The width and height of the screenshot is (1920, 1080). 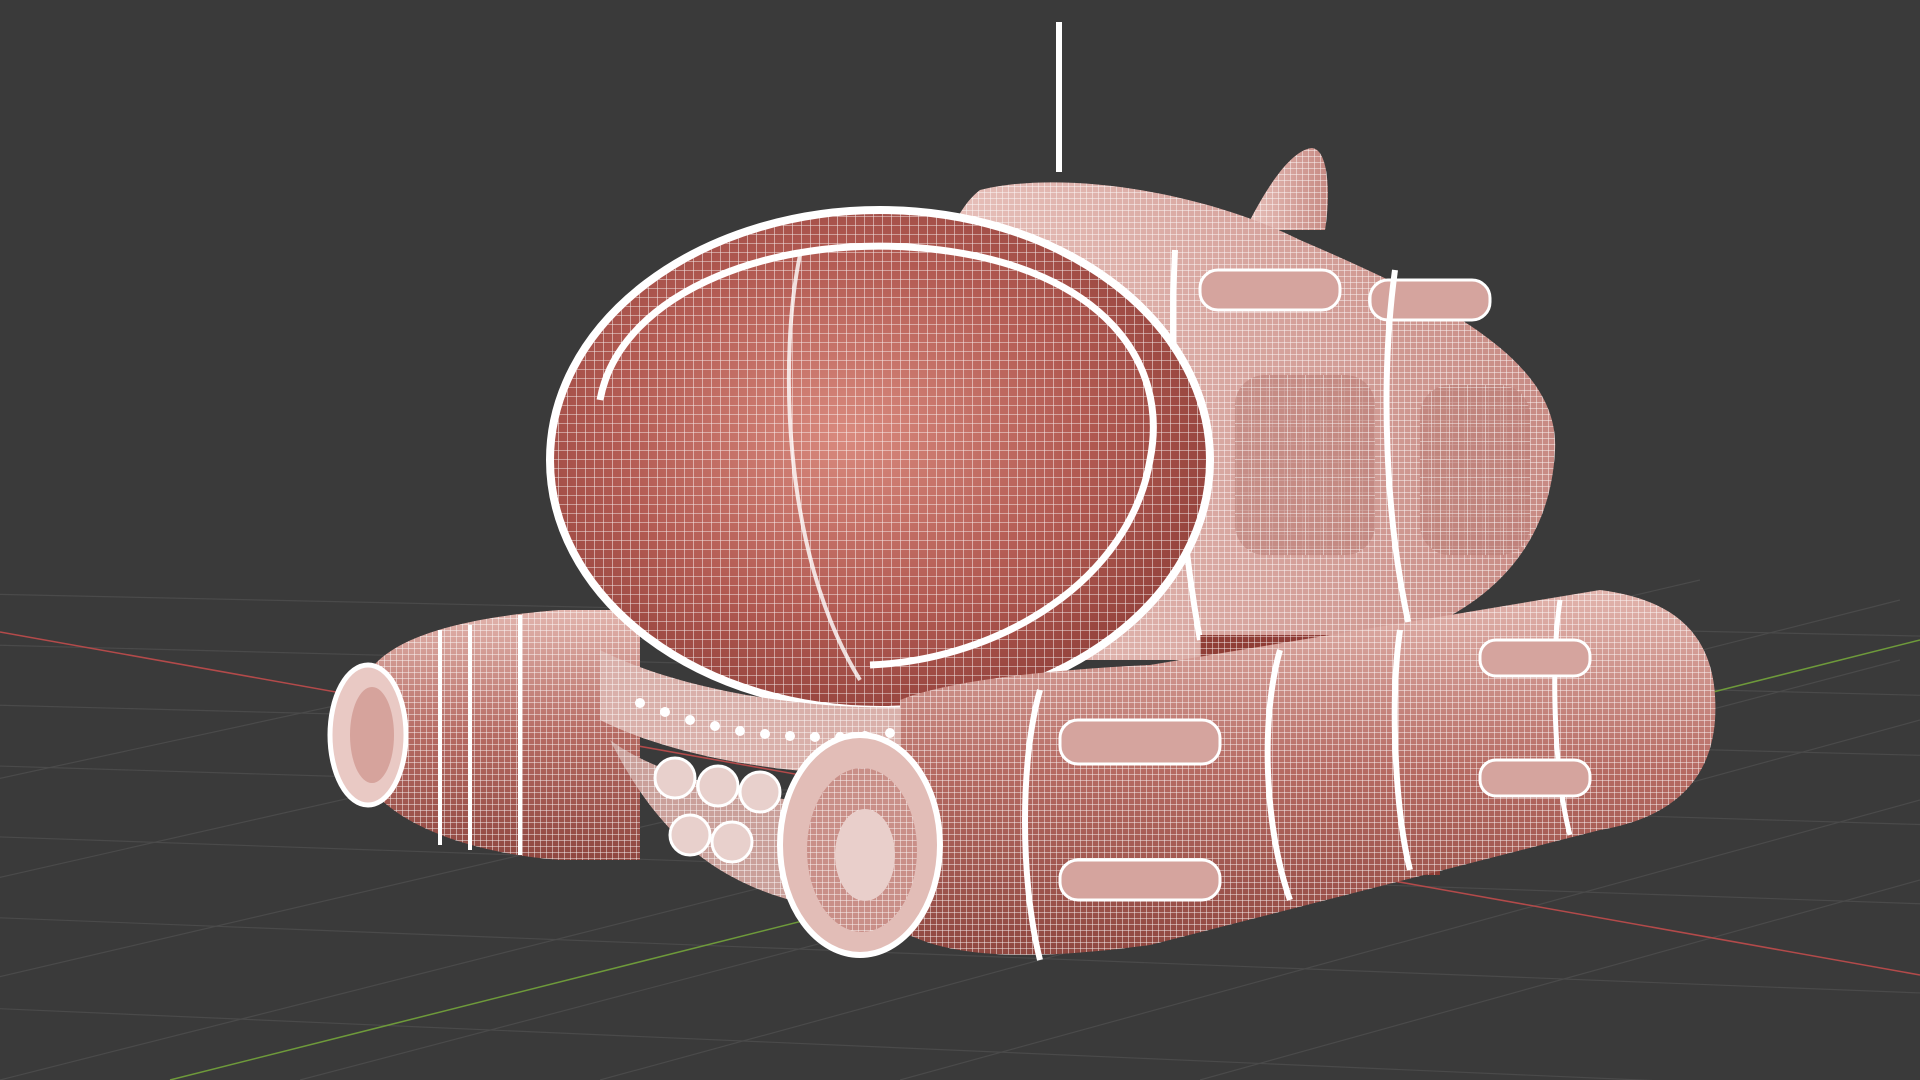 What do you see at coordinates (483, 735) in the screenshot?
I see `left-engine-pod` at bounding box center [483, 735].